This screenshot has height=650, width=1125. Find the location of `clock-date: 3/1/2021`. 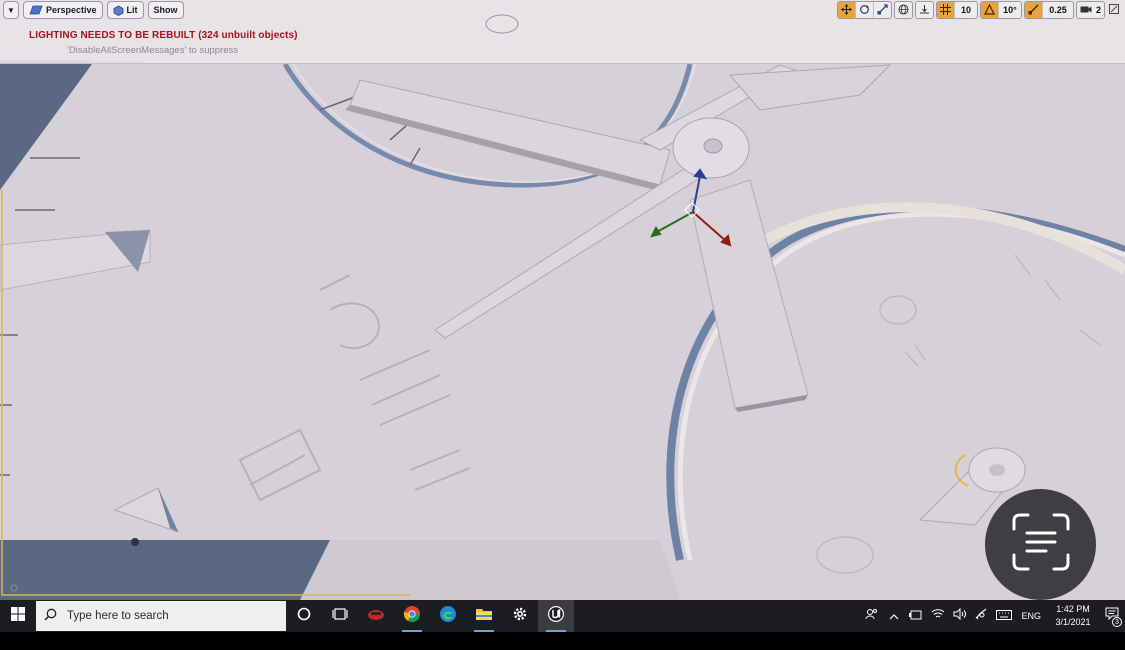

clock-date: 3/1/2021 is located at coordinates (1073, 622).